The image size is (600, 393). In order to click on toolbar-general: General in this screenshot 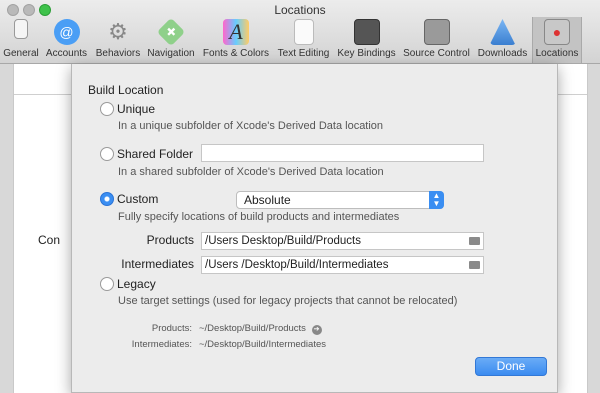, I will do `click(21, 40)`.